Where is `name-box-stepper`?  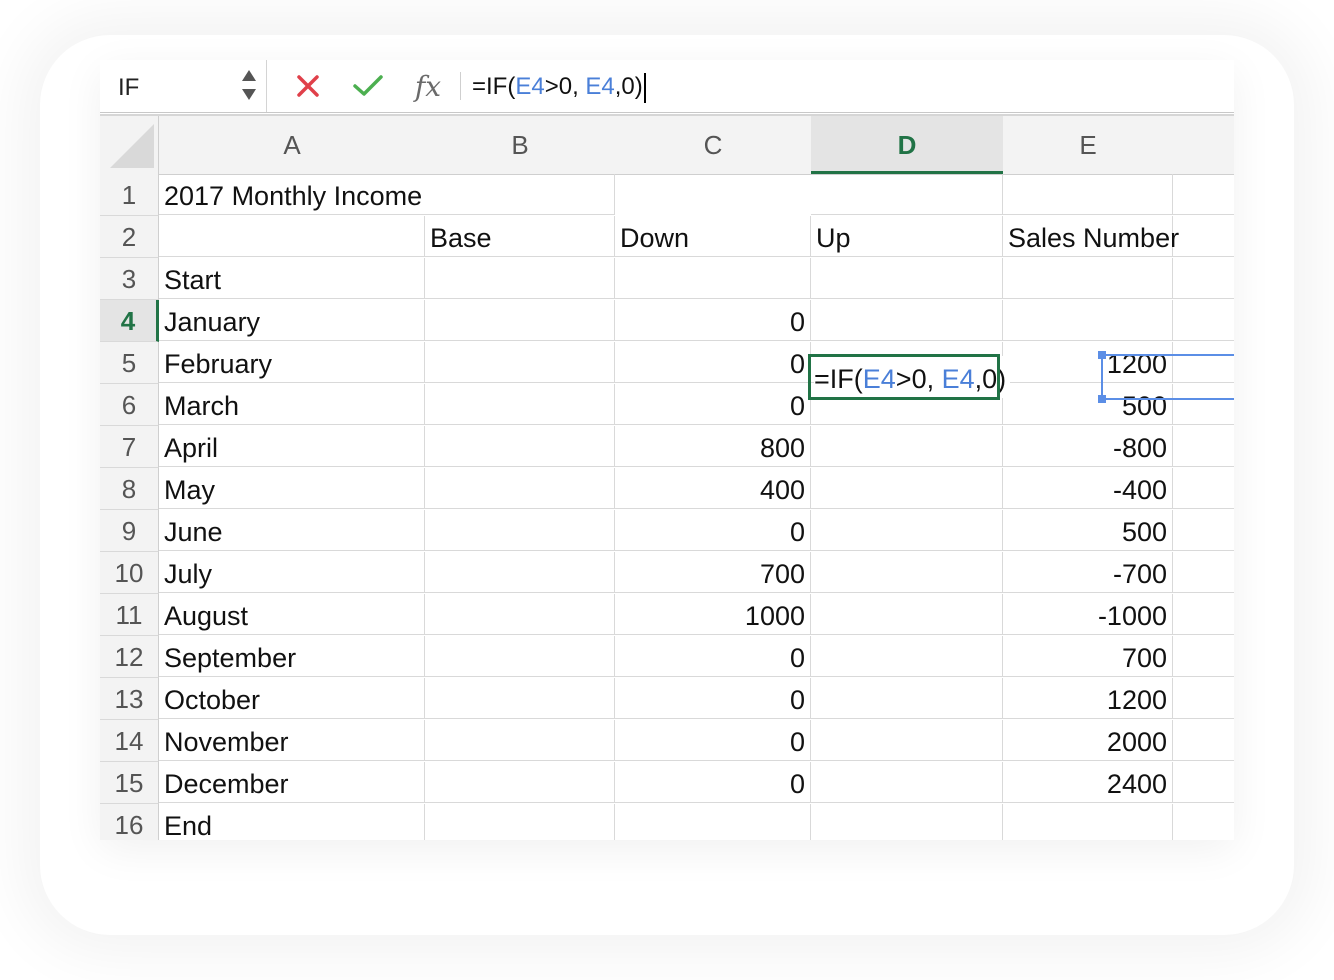 name-box-stepper is located at coordinates (249, 86).